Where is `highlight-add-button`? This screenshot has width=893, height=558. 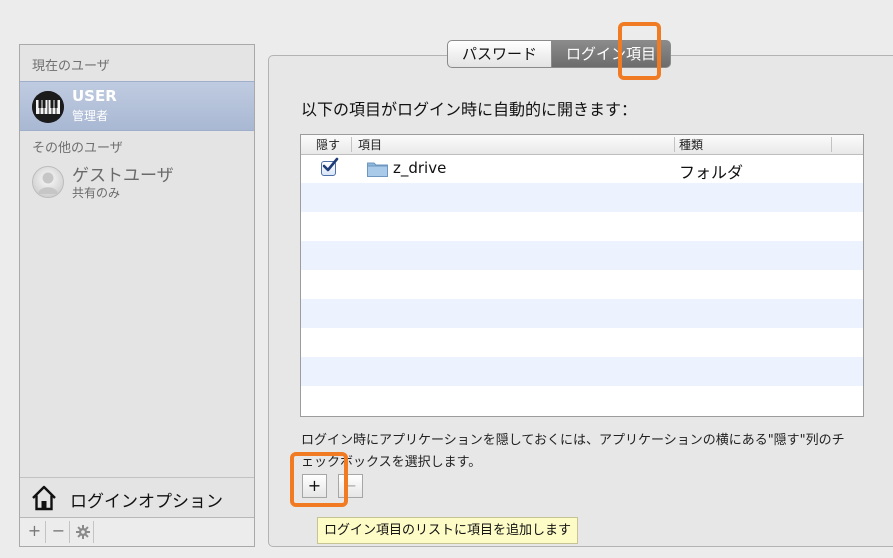 highlight-add-button is located at coordinates (319, 479).